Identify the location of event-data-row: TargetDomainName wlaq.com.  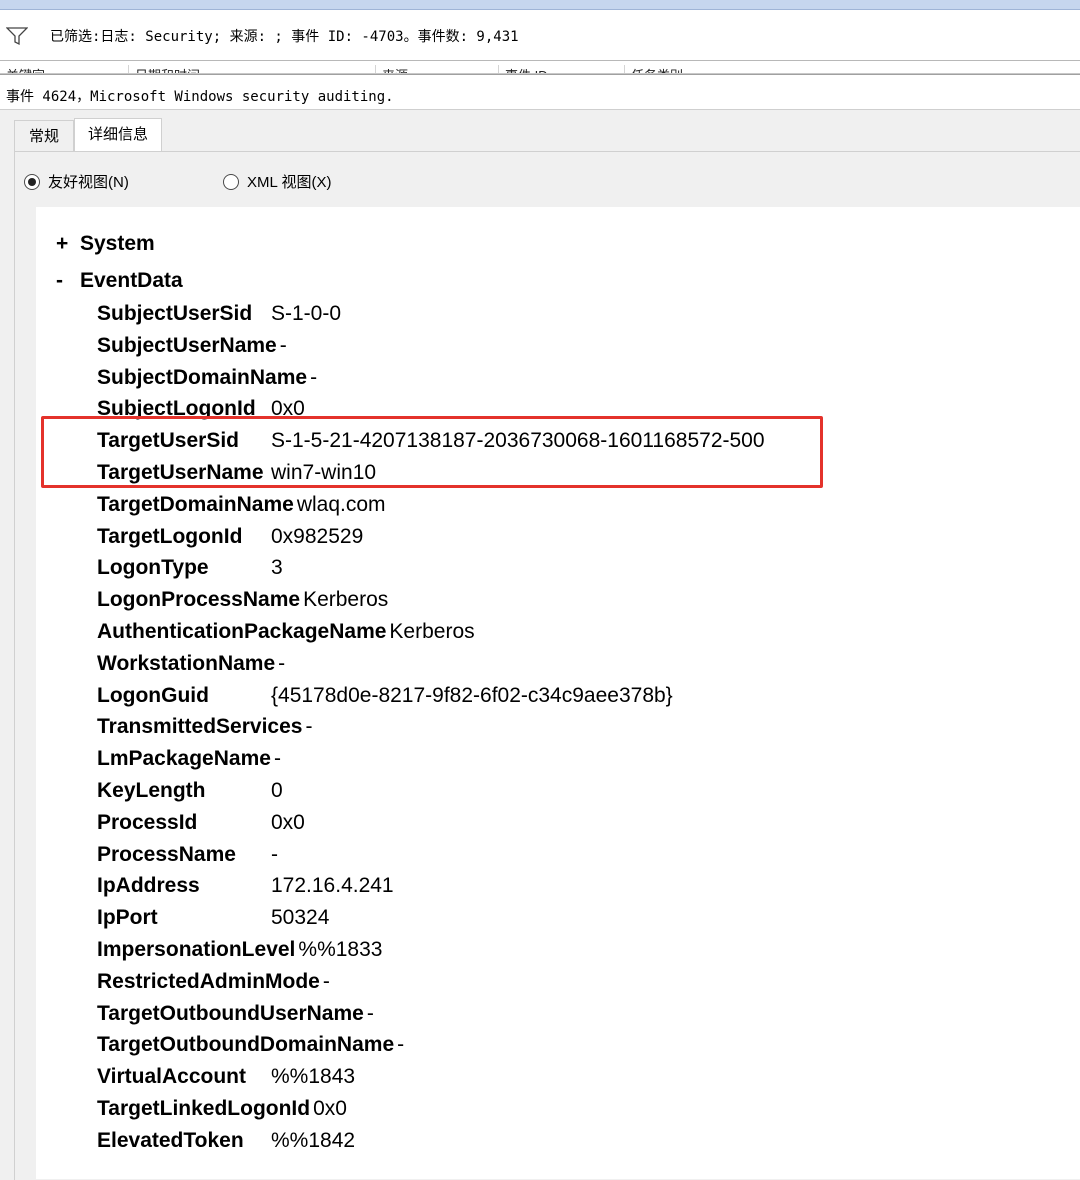
(241, 508).